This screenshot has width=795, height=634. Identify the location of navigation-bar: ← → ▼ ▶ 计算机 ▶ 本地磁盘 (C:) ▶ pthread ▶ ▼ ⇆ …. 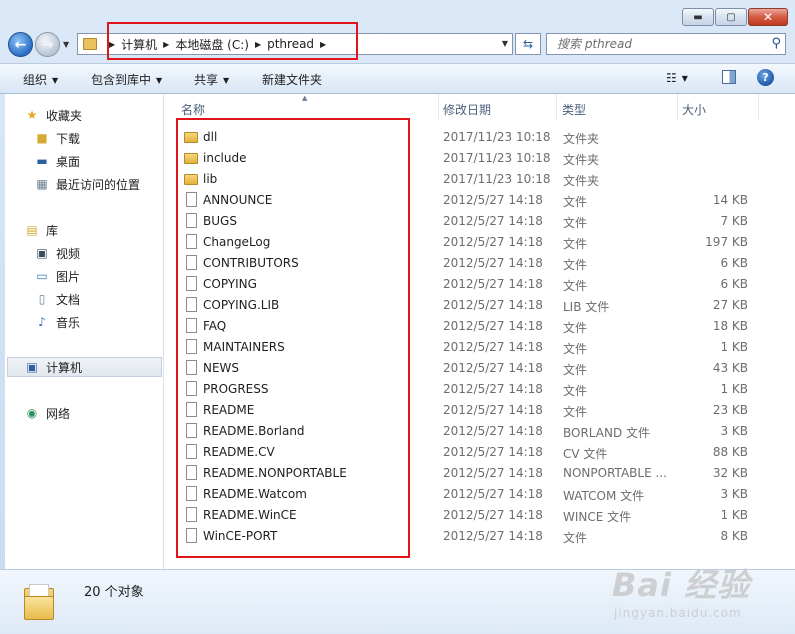
(397, 41).